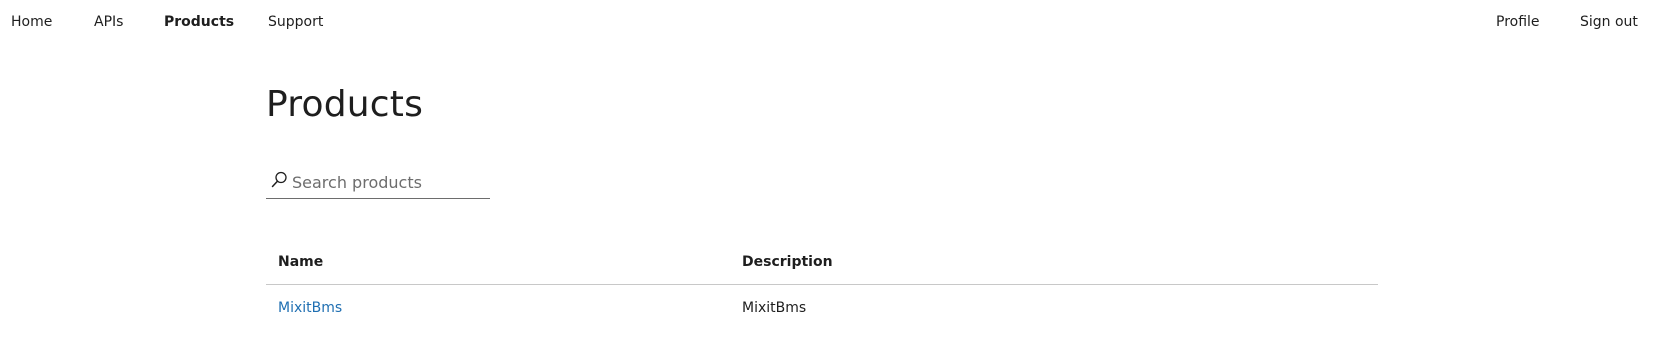  I want to click on nav-products-link: Products, so click(199, 22).